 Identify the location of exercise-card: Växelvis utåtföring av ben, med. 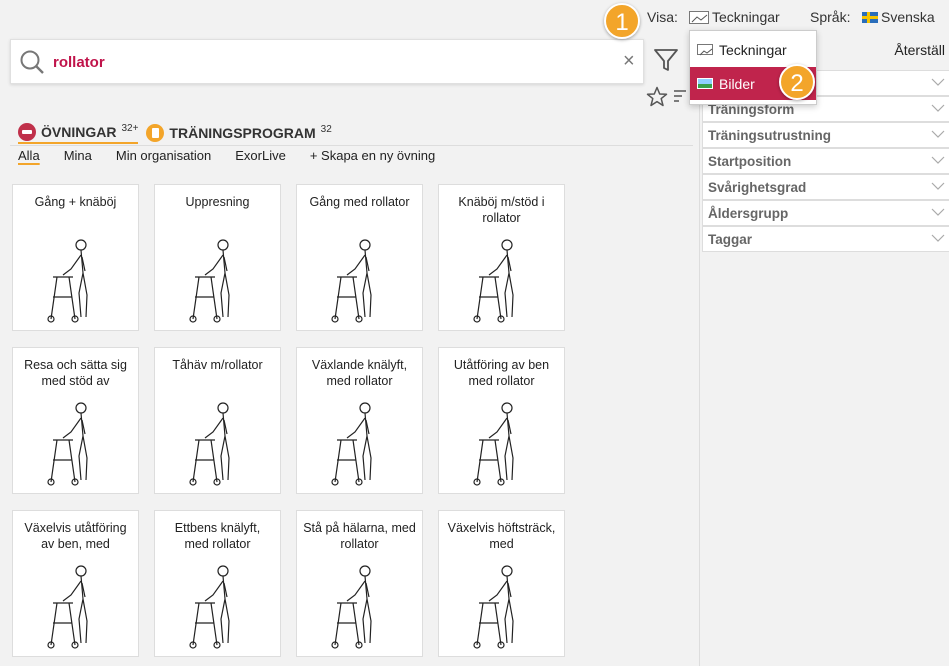
(75, 583).